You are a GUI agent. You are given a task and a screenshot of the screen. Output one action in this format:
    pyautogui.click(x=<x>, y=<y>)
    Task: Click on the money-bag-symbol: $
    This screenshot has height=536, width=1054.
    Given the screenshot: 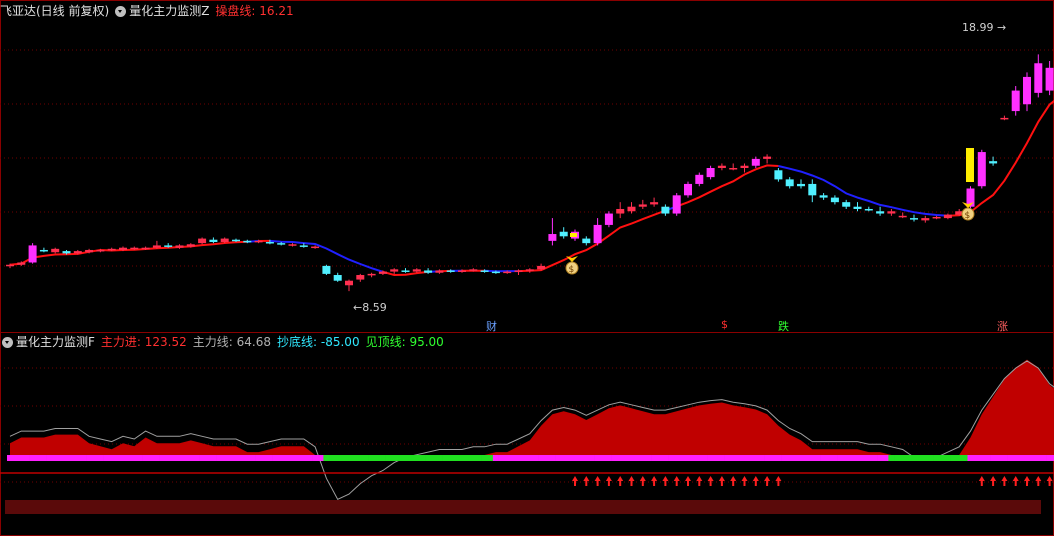 What is the action you would take?
    pyautogui.click(x=968, y=216)
    